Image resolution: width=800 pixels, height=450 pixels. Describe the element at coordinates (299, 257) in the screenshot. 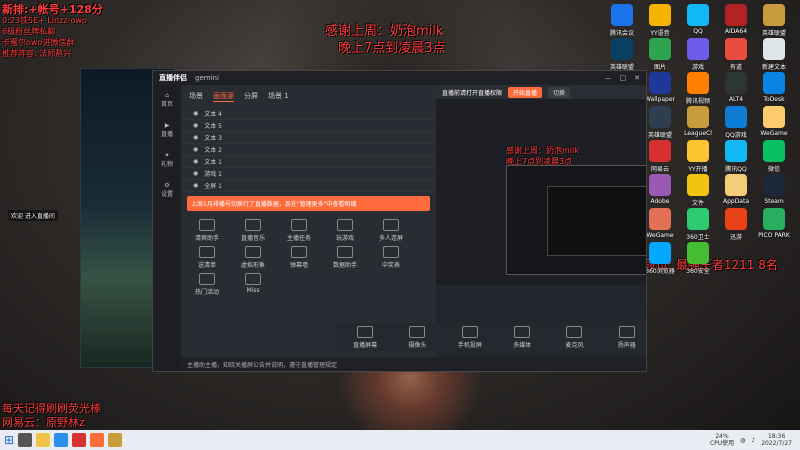

I see `tool-button: 弹幕墙` at that location.